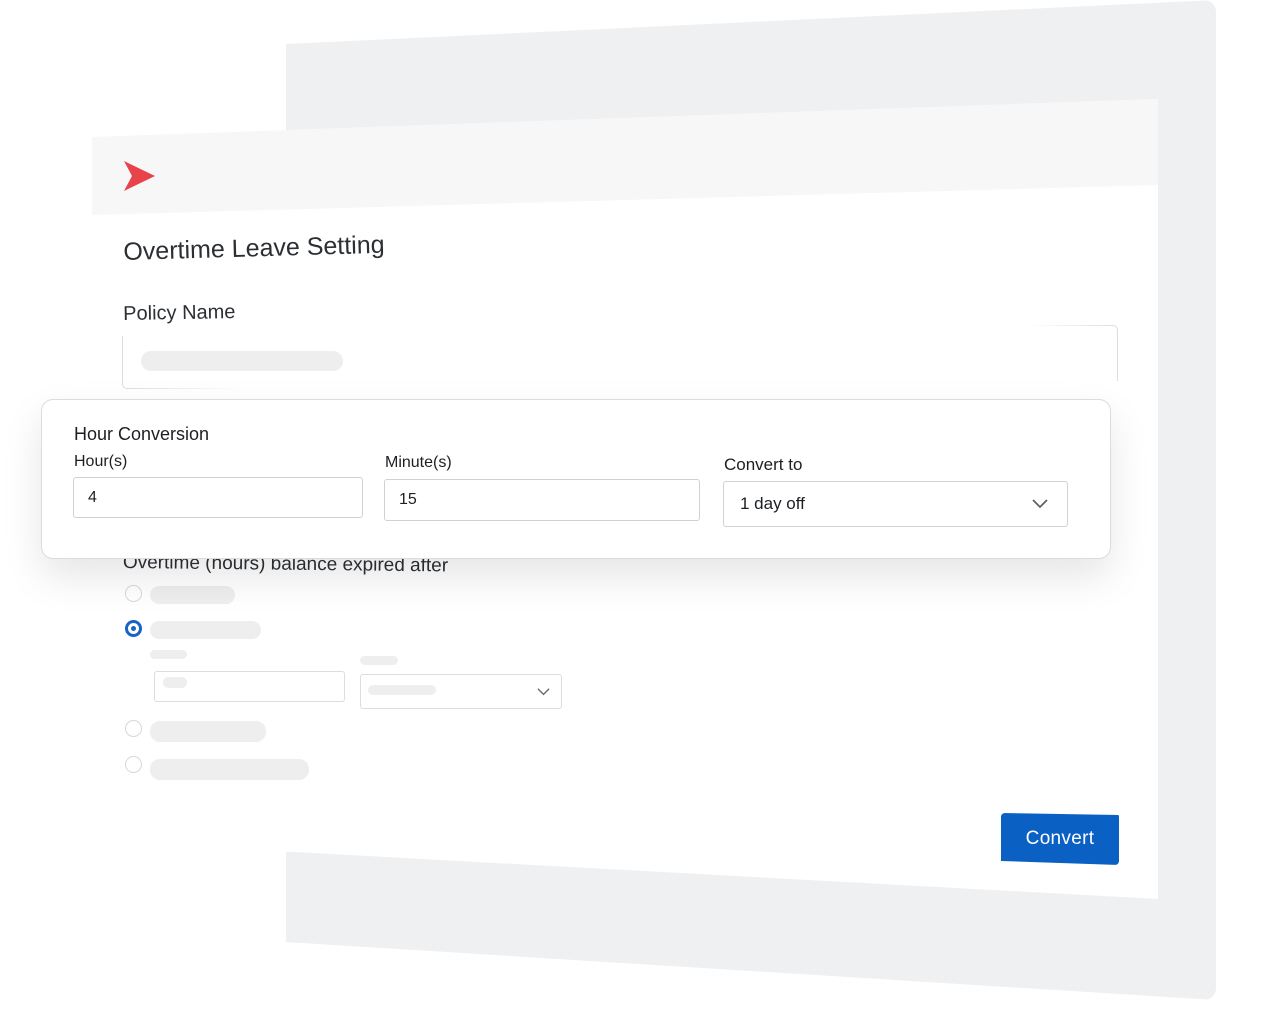 The image size is (1278, 1020). What do you see at coordinates (895, 504) in the screenshot?
I see `convert-to-select: 1 day off` at bounding box center [895, 504].